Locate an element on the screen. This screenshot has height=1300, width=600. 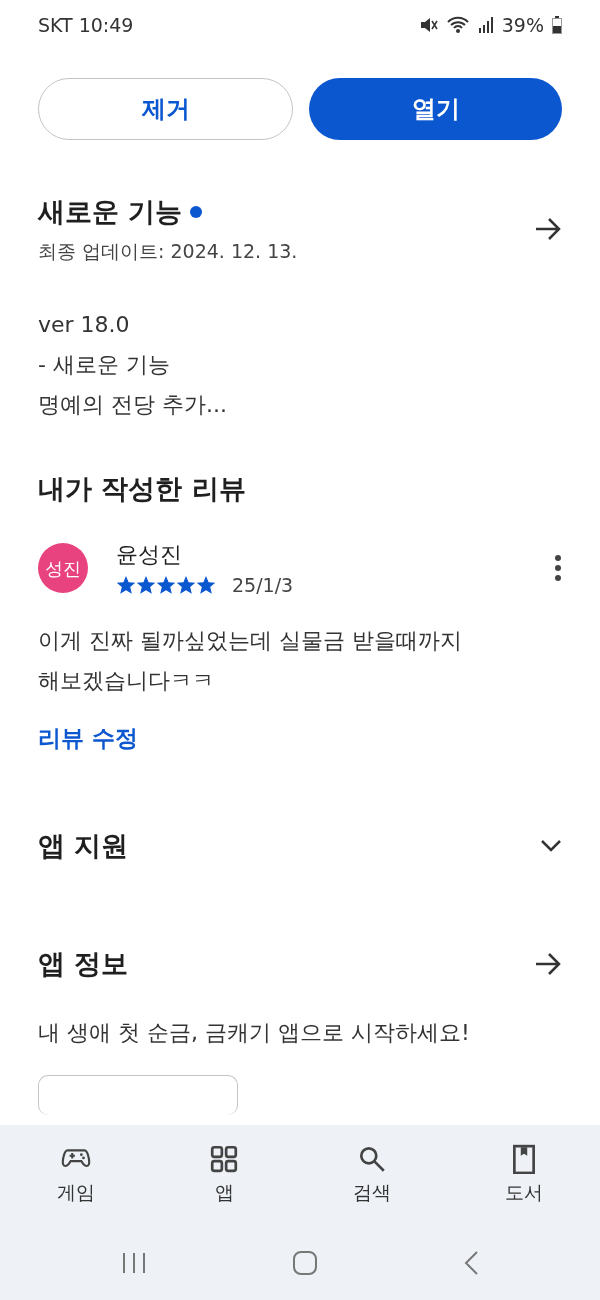
app-description: 내 생애 첫 순금, 금캐기 앱으로 시작하세요! is located at coordinates (254, 1032).